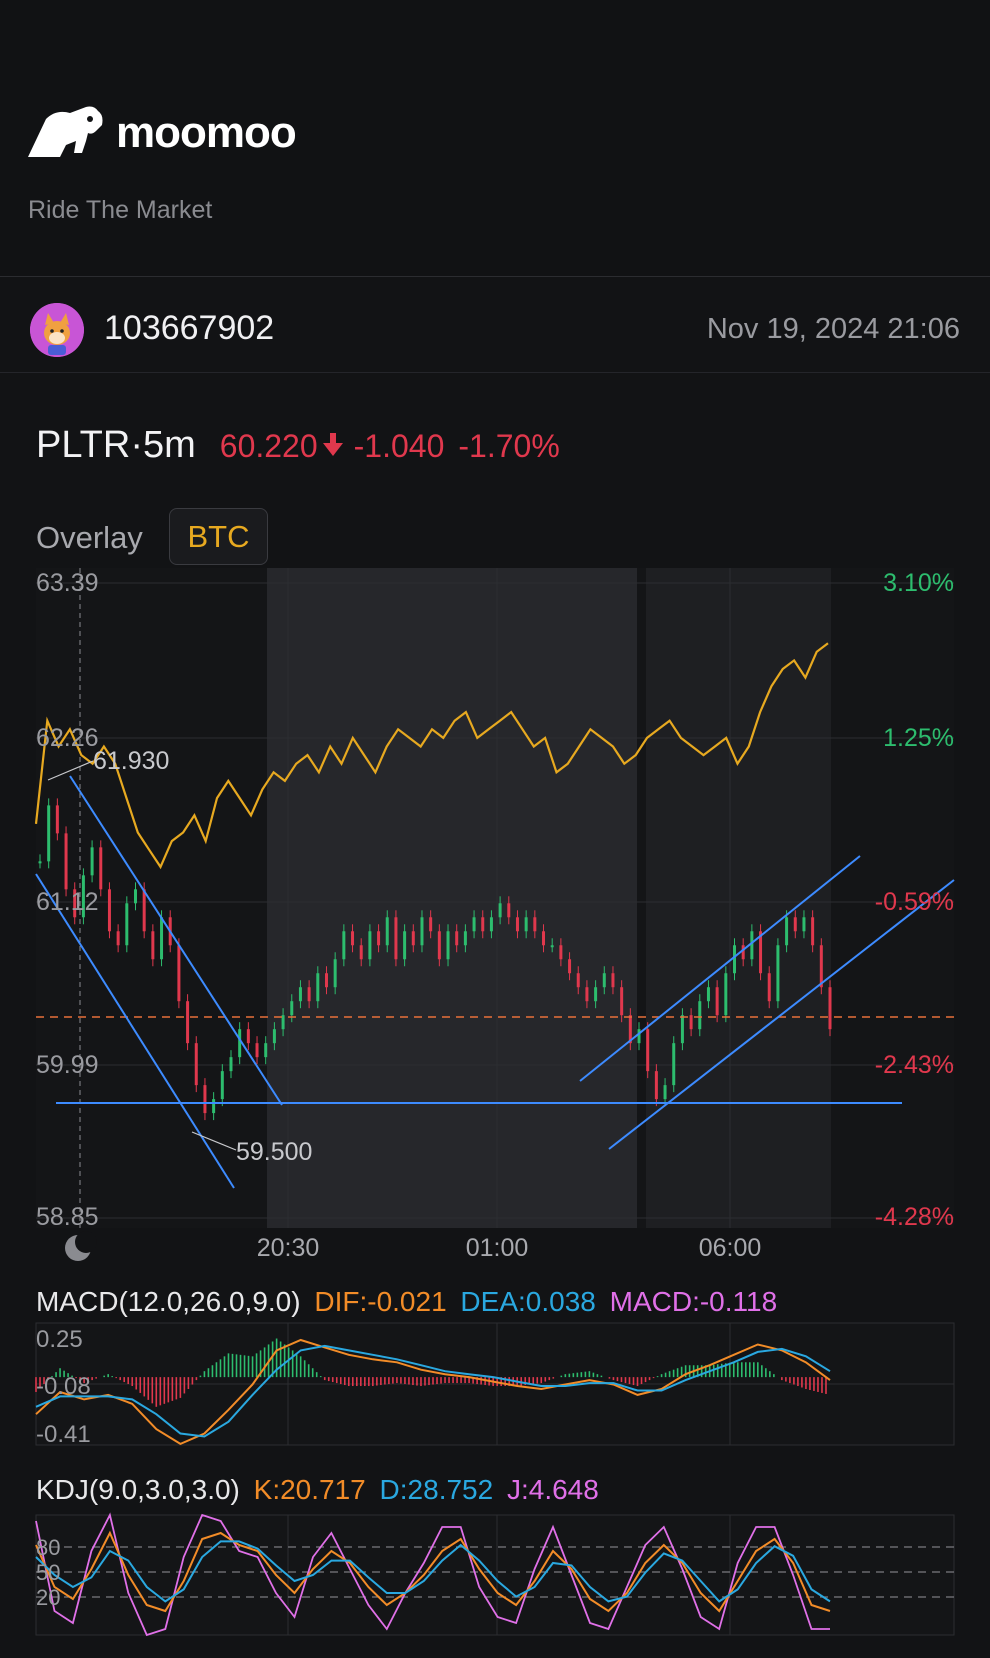 The image size is (990, 1658). What do you see at coordinates (497, 1248) in the screenshot?
I see `time-tick-1: 01:00` at bounding box center [497, 1248].